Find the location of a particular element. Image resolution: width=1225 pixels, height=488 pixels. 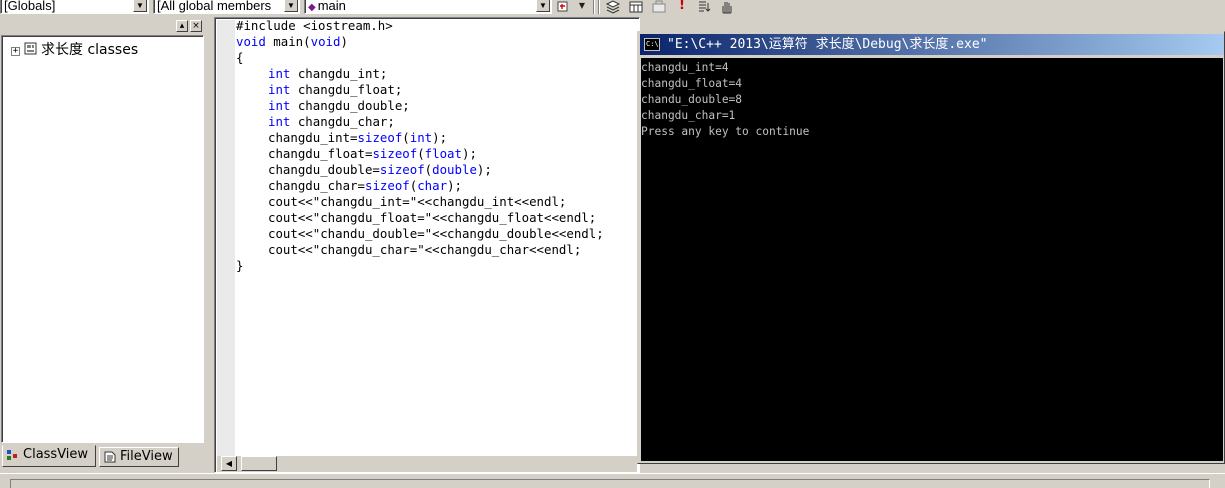

code-line: cout<<"changdu_int="<<changdu_int<<endl; is located at coordinates (420, 202).